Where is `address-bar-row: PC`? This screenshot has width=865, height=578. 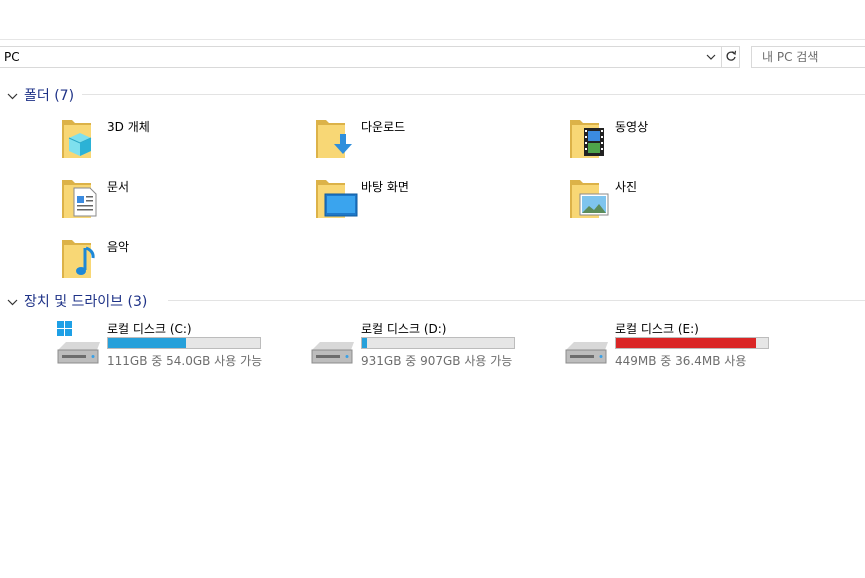
address-bar-row: PC is located at coordinates (432, 57).